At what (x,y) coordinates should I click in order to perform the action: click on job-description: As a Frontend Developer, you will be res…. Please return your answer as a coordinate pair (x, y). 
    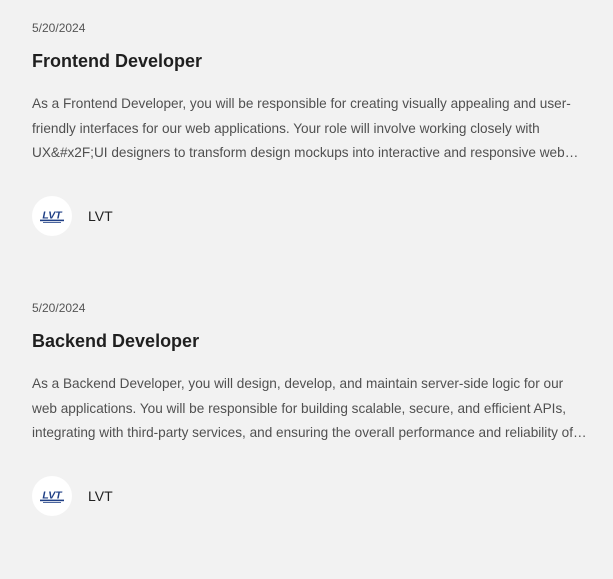
    Looking at the image, I should click on (301, 128).